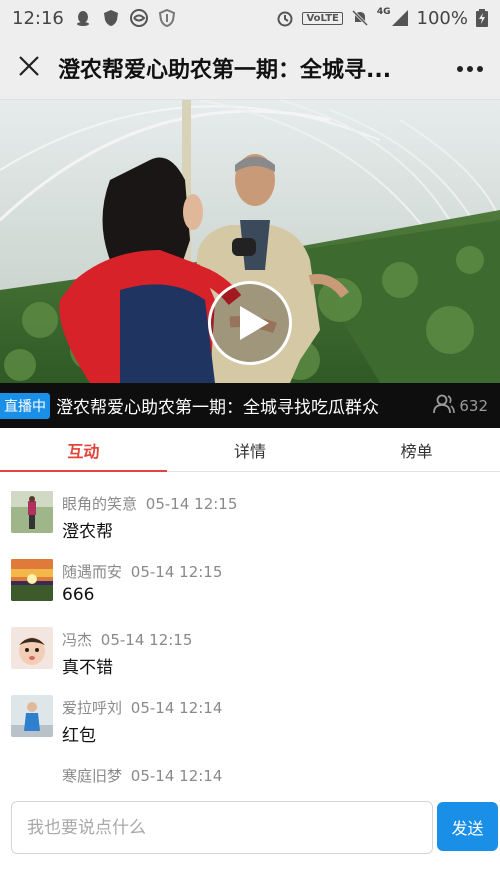 This screenshot has width=500, height=888. I want to click on comment-item: 寒庭旧梦 05-14 12:14, so click(250, 766).